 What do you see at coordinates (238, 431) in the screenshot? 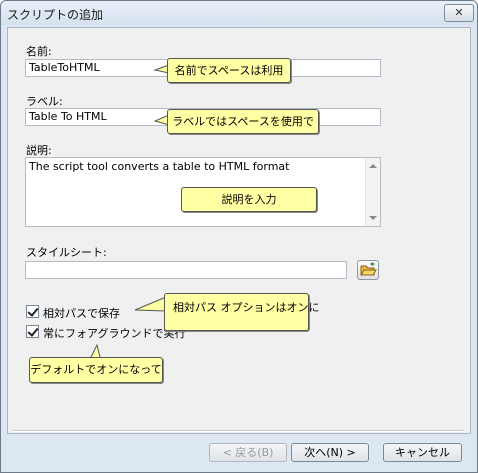
I see `footer-divider` at bounding box center [238, 431].